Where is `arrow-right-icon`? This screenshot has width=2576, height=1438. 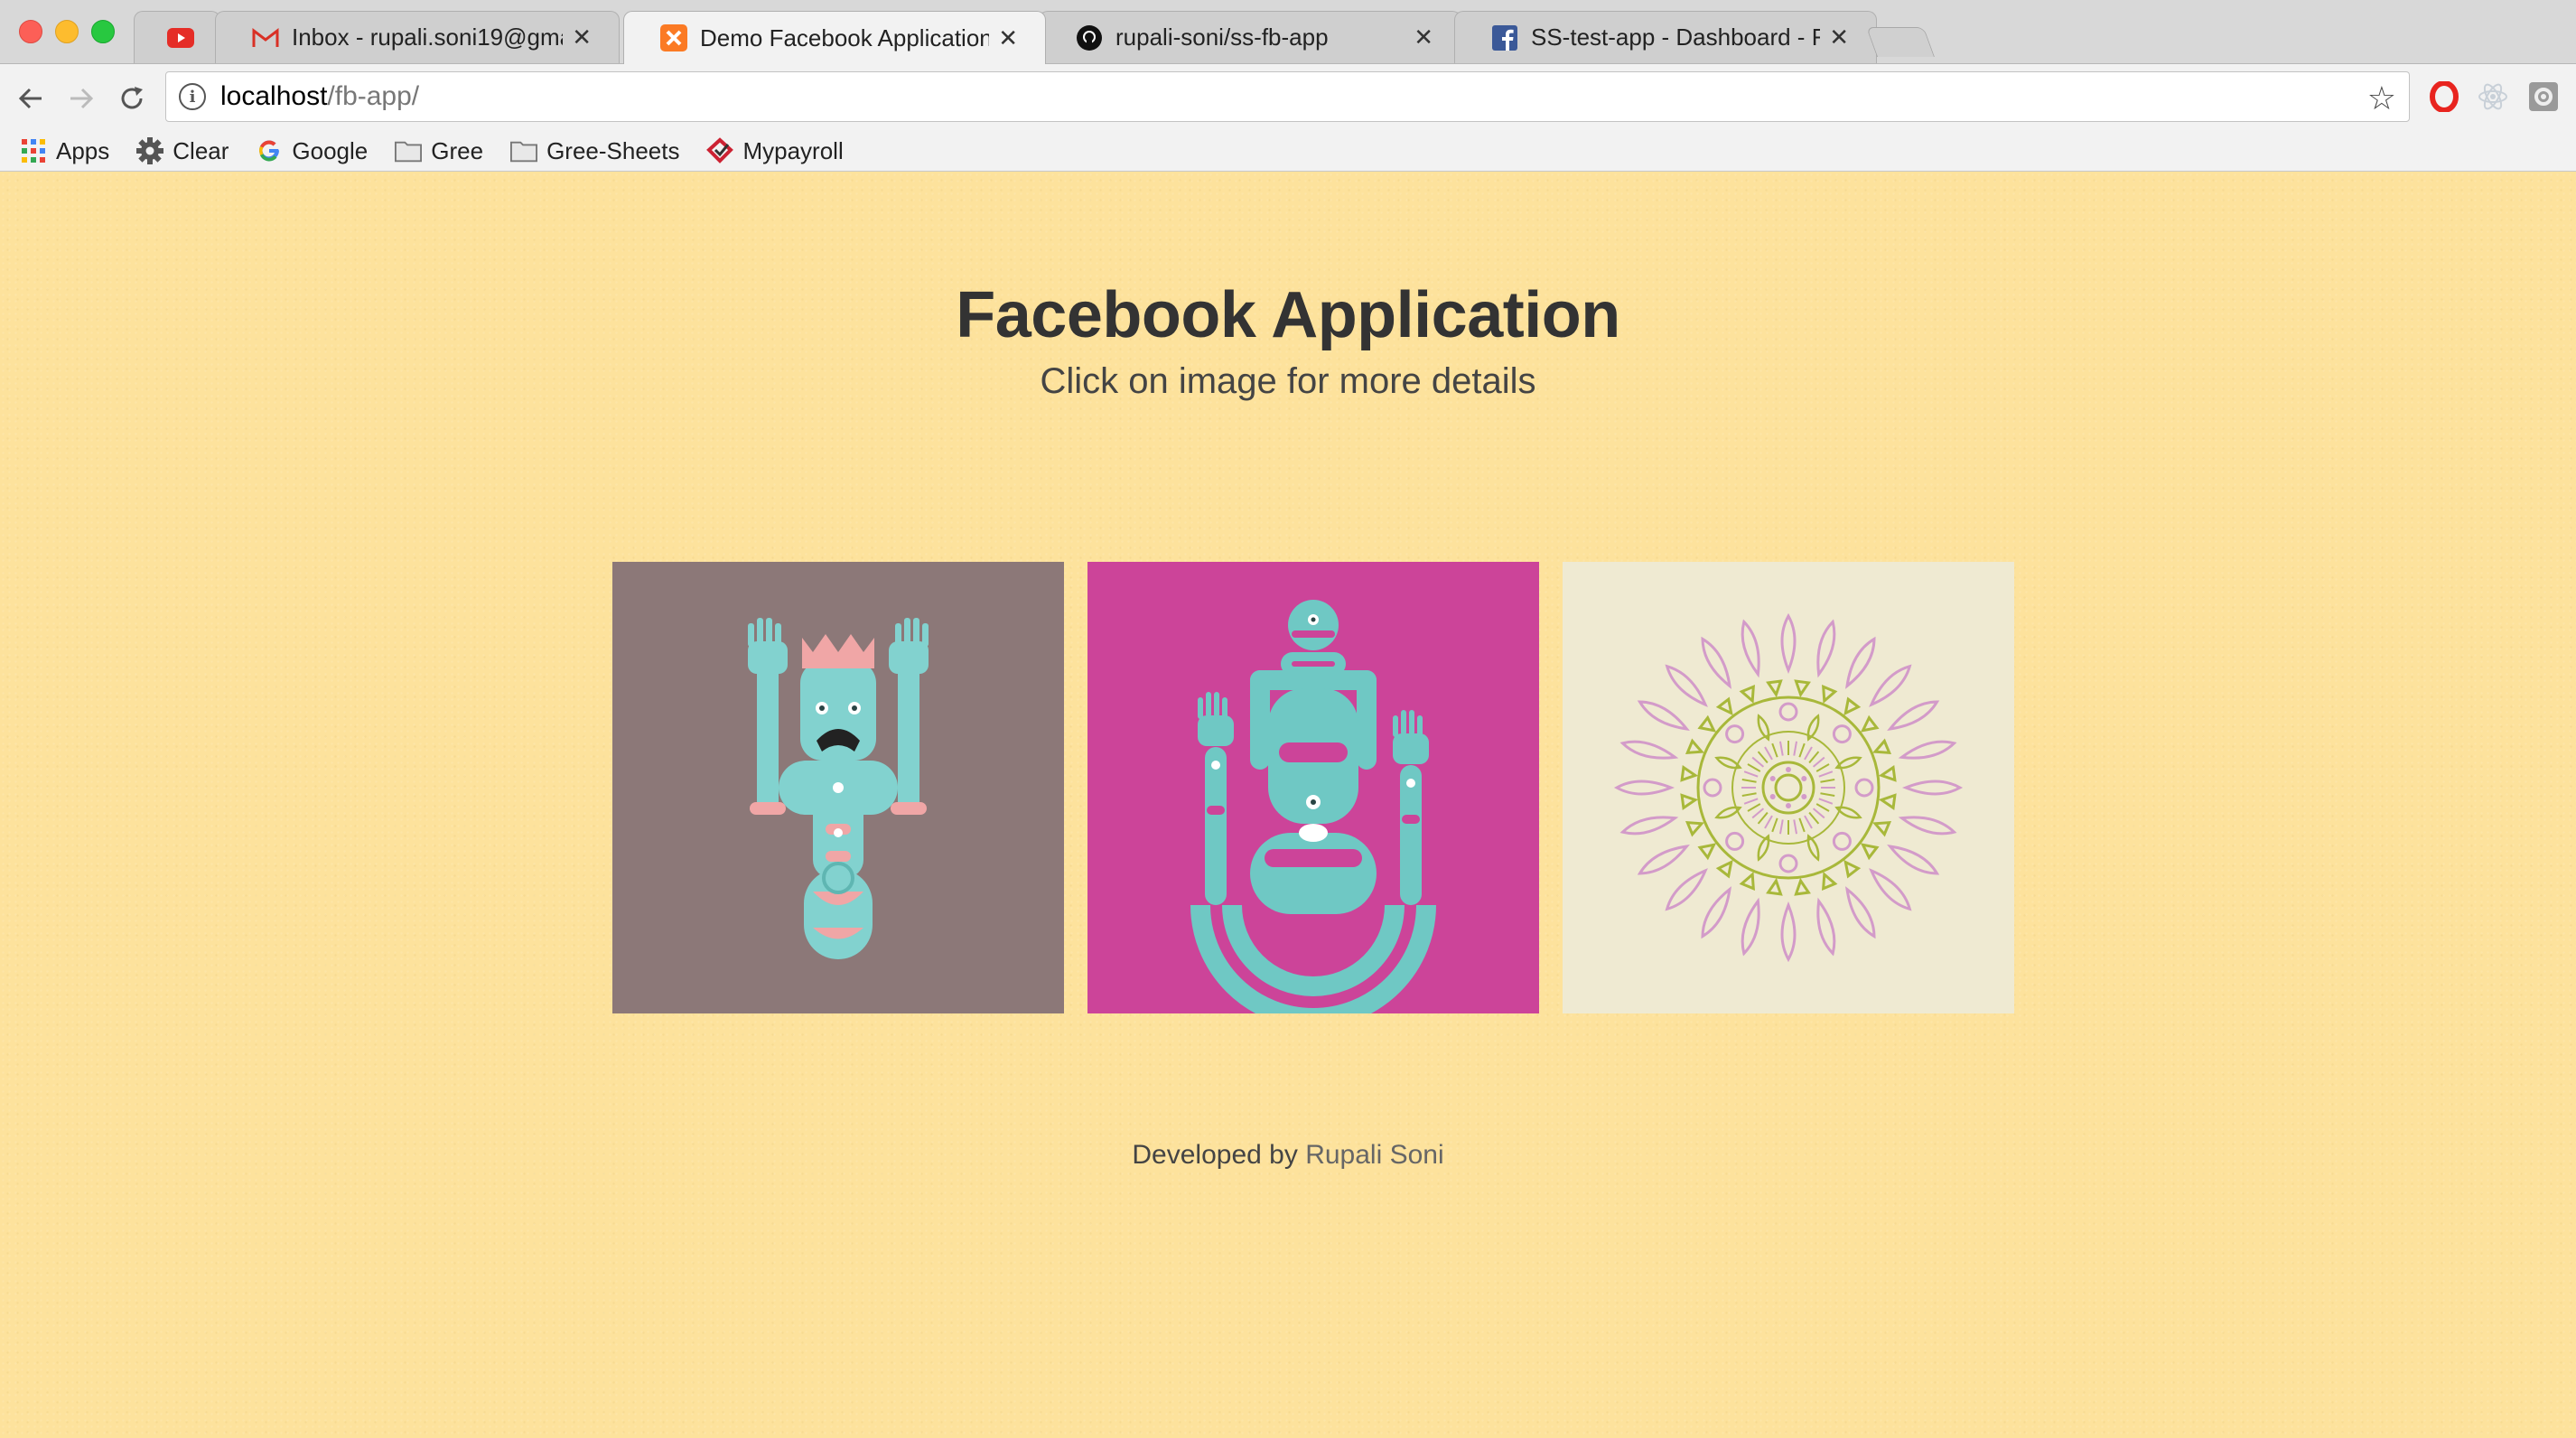 arrow-right-icon is located at coordinates (82, 98).